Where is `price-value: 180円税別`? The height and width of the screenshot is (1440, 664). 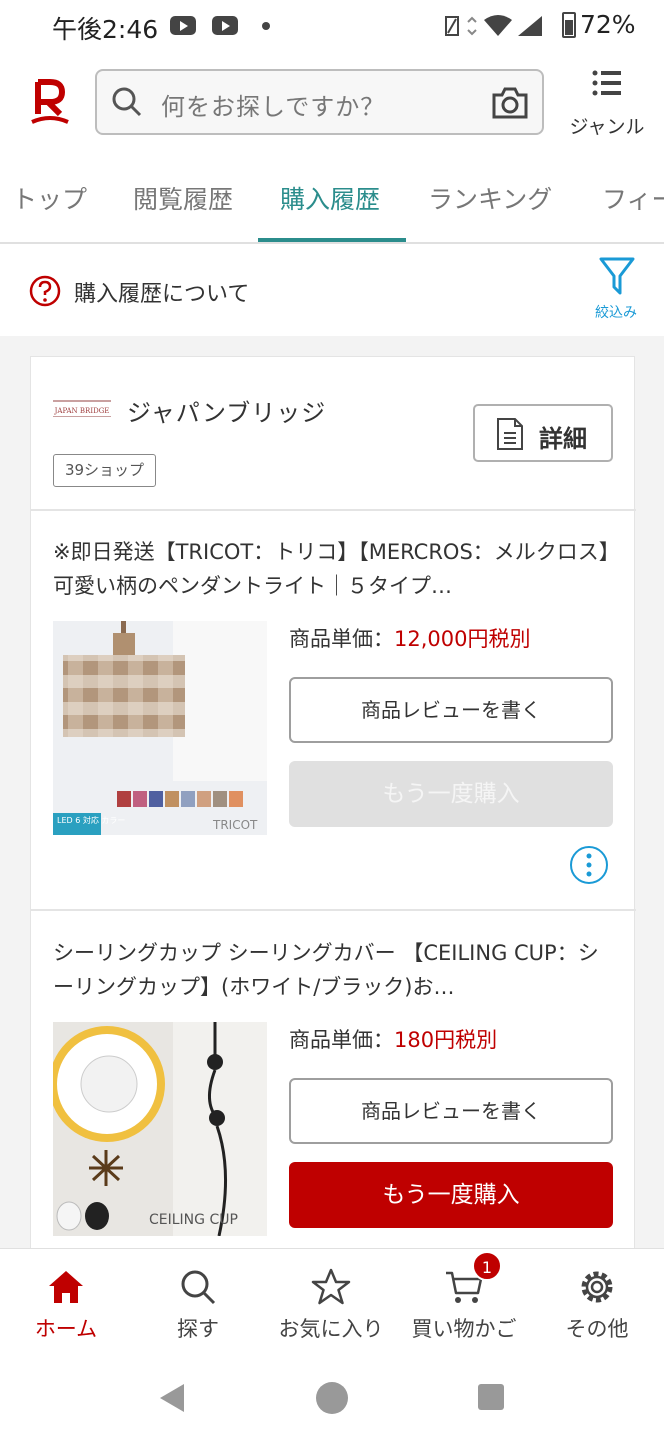 price-value: 180円税別 is located at coordinates (446, 1040).